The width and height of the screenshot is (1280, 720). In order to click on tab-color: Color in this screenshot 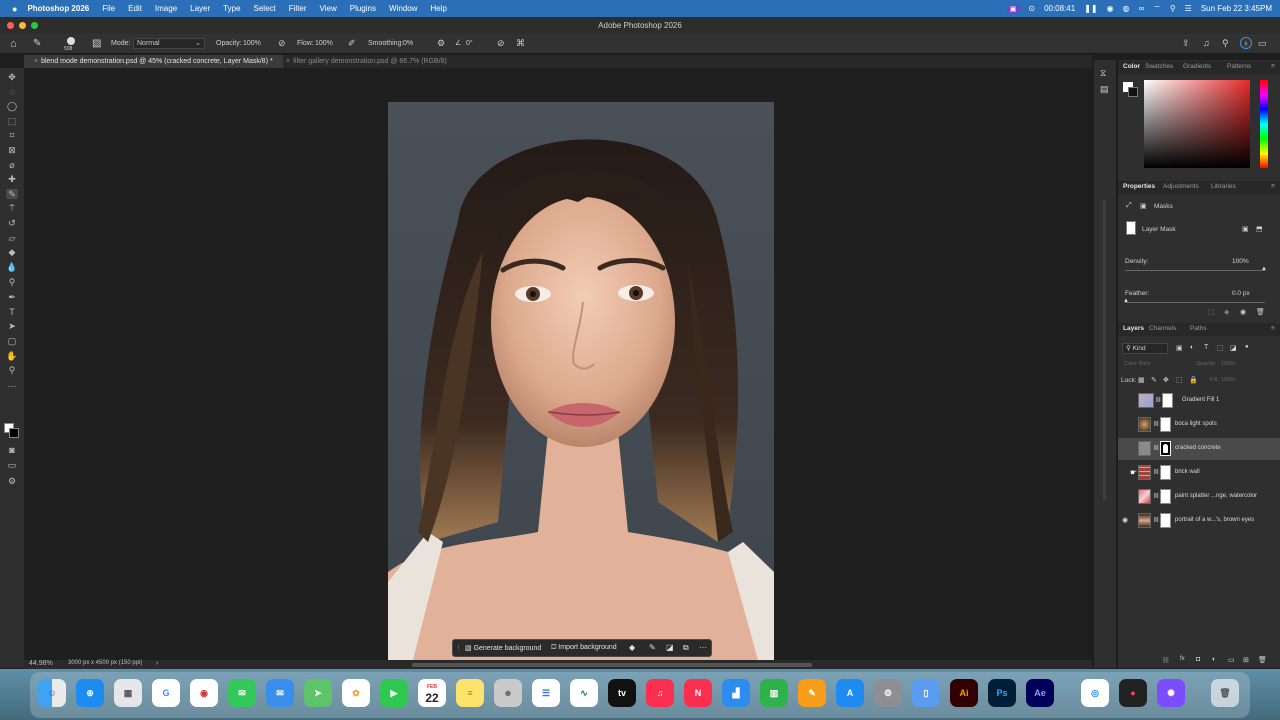, I will do `click(1131, 66)`.